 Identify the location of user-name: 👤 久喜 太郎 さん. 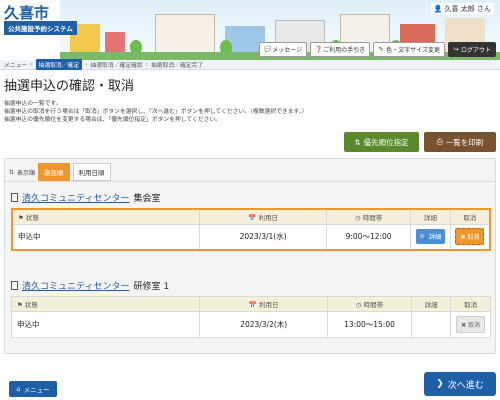
(462, 9).